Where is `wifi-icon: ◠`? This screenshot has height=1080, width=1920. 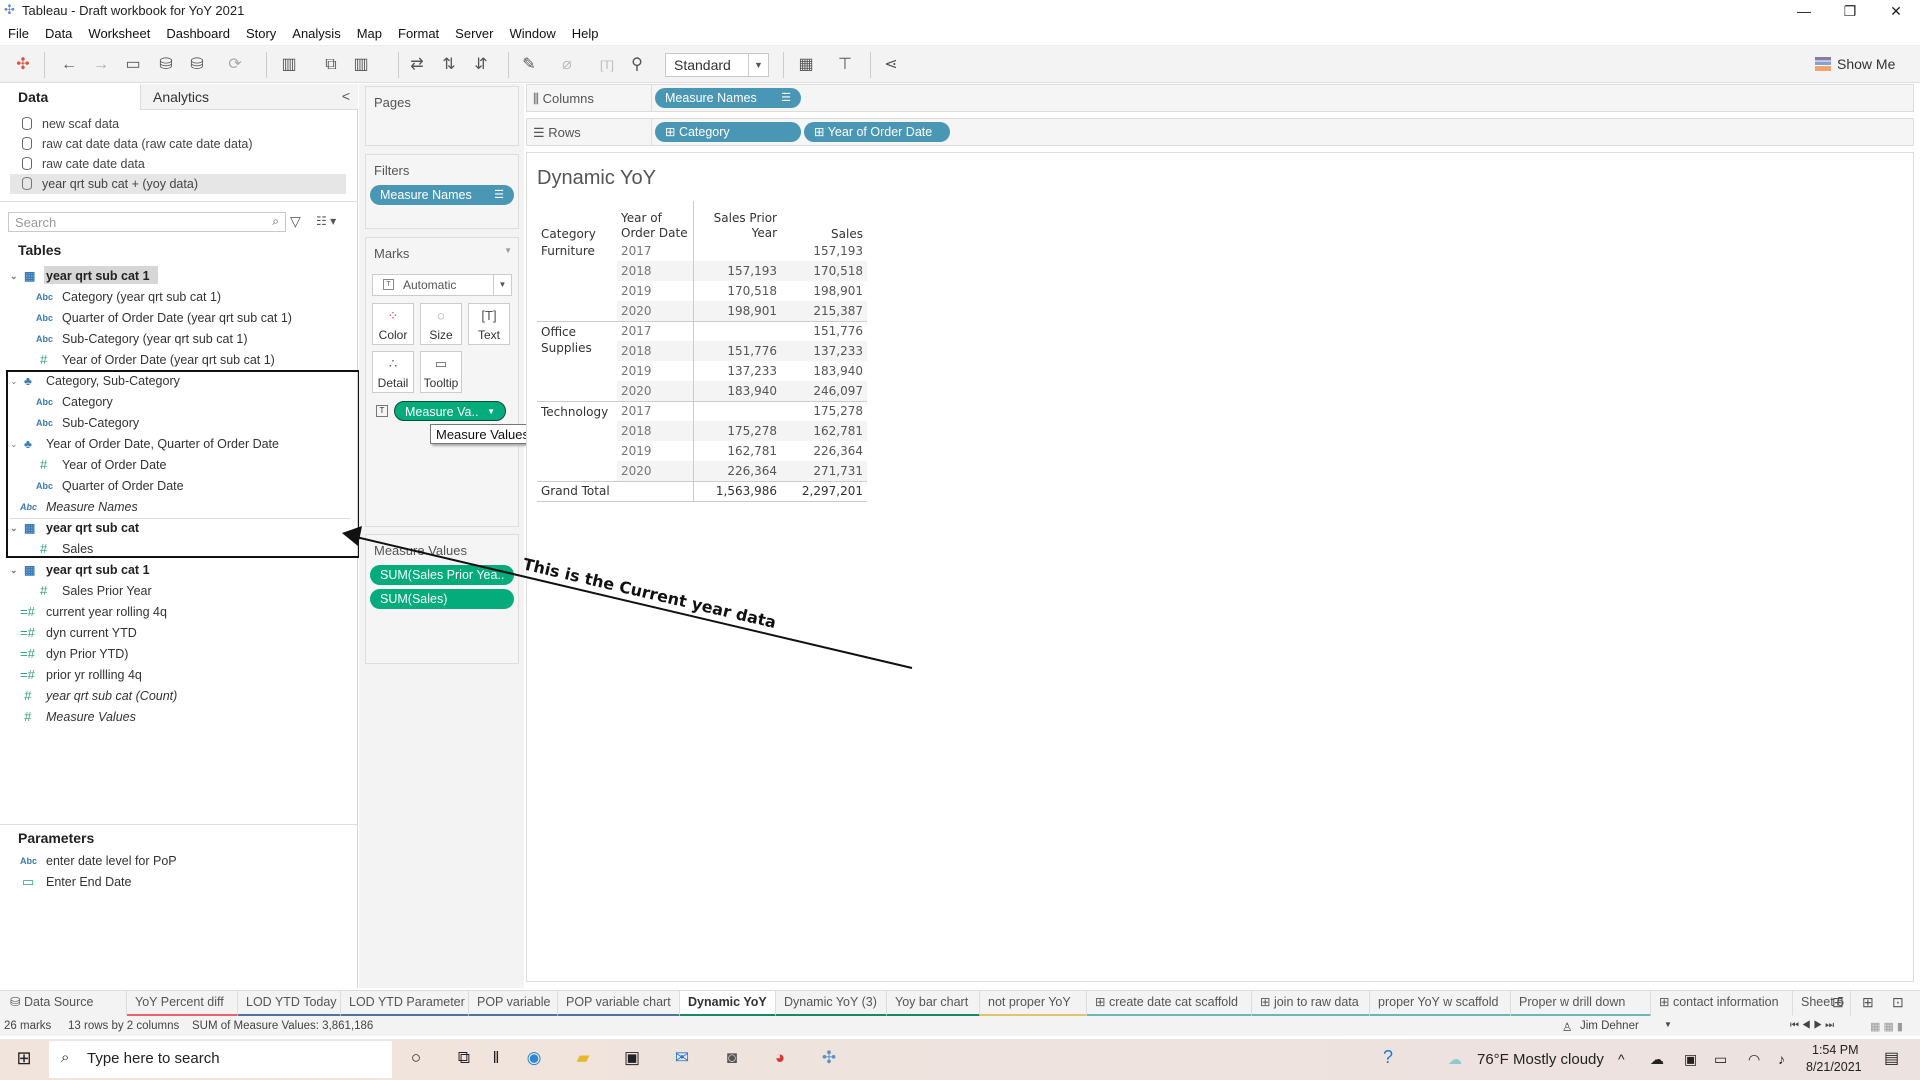 wifi-icon: ◠ is located at coordinates (1754, 1059).